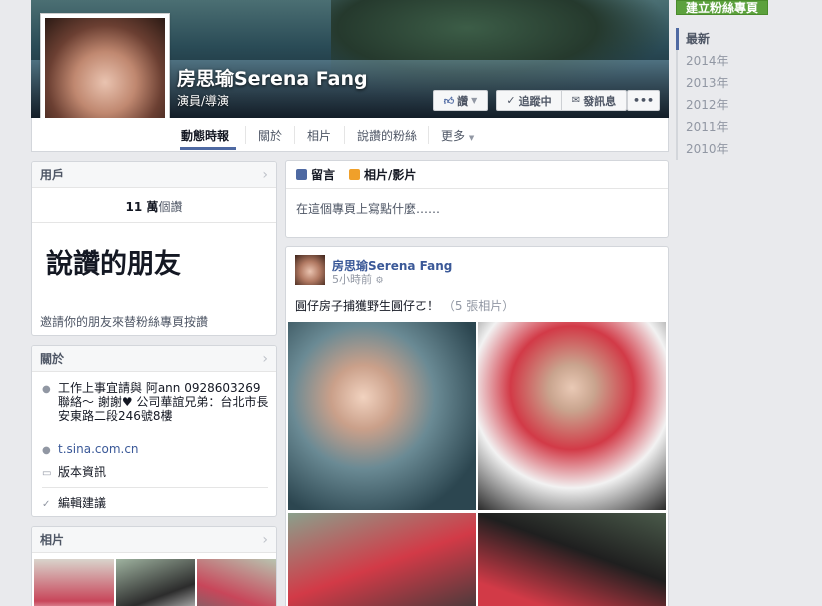  Describe the element at coordinates (154, 359) in the screenshot. I see `about-card-header: 關於 ›` at that location.